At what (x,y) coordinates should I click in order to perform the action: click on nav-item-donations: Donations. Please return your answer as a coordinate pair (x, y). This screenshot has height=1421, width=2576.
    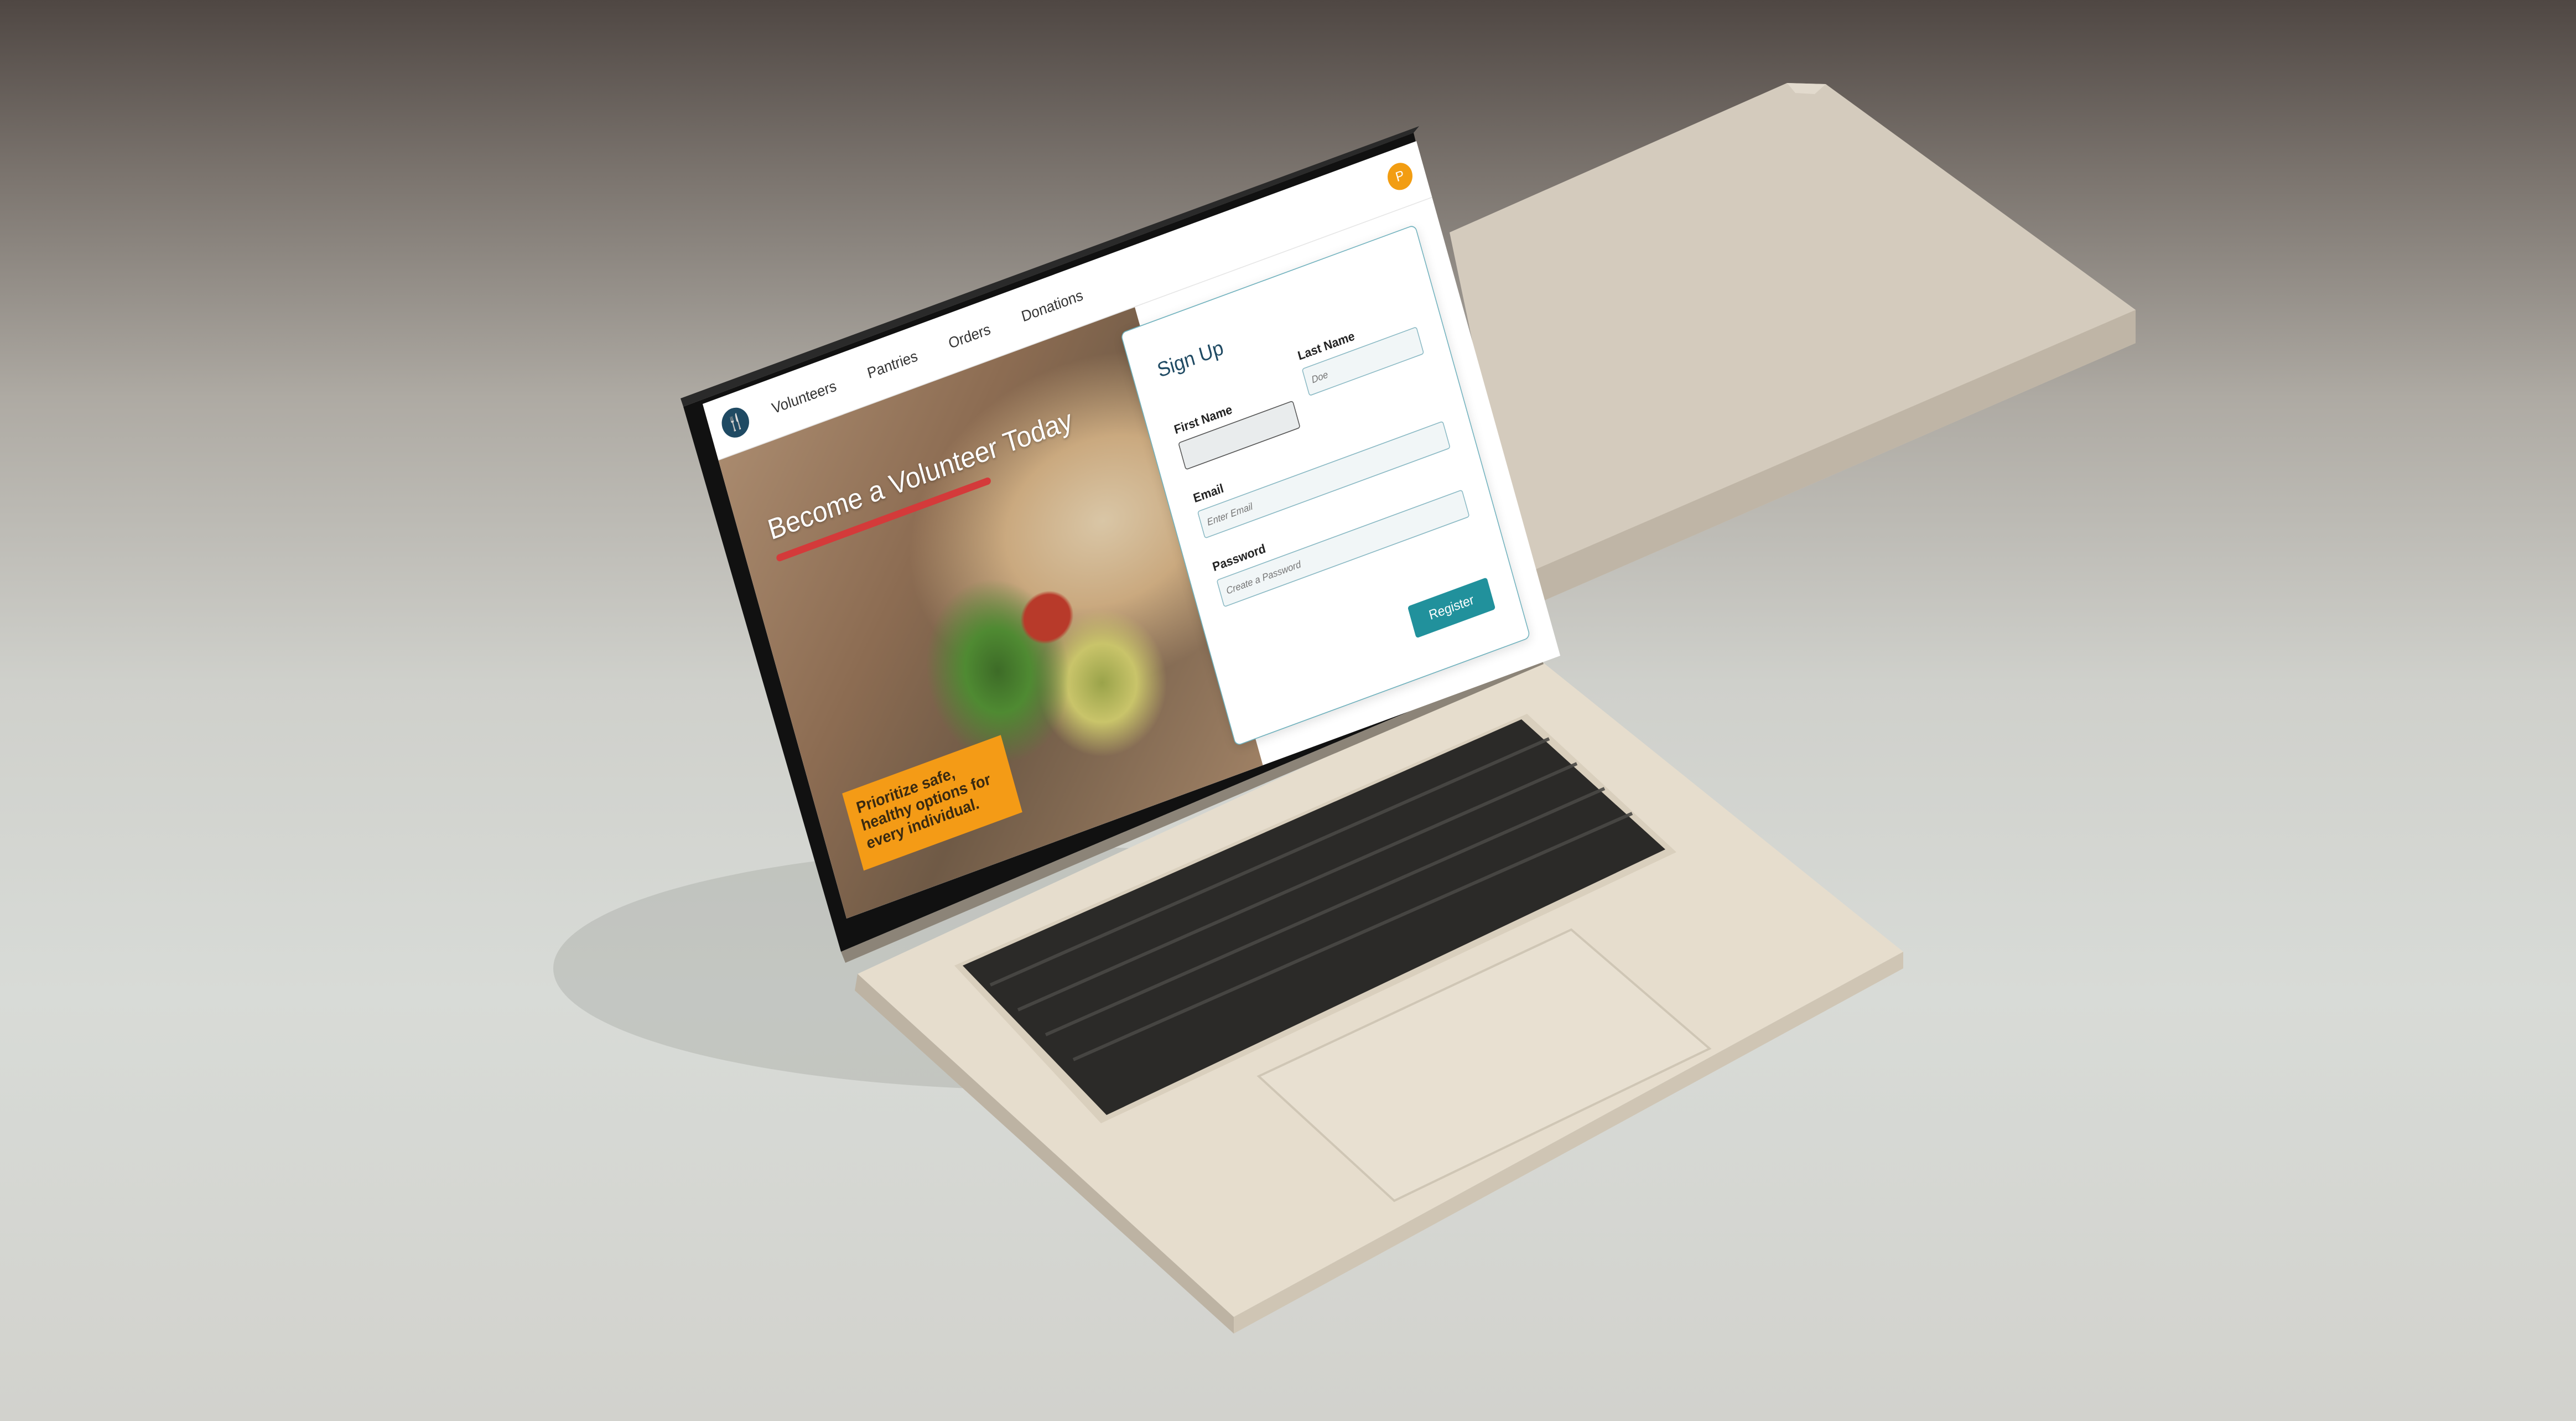
    Looking at the image, I should click on (1052, 306).